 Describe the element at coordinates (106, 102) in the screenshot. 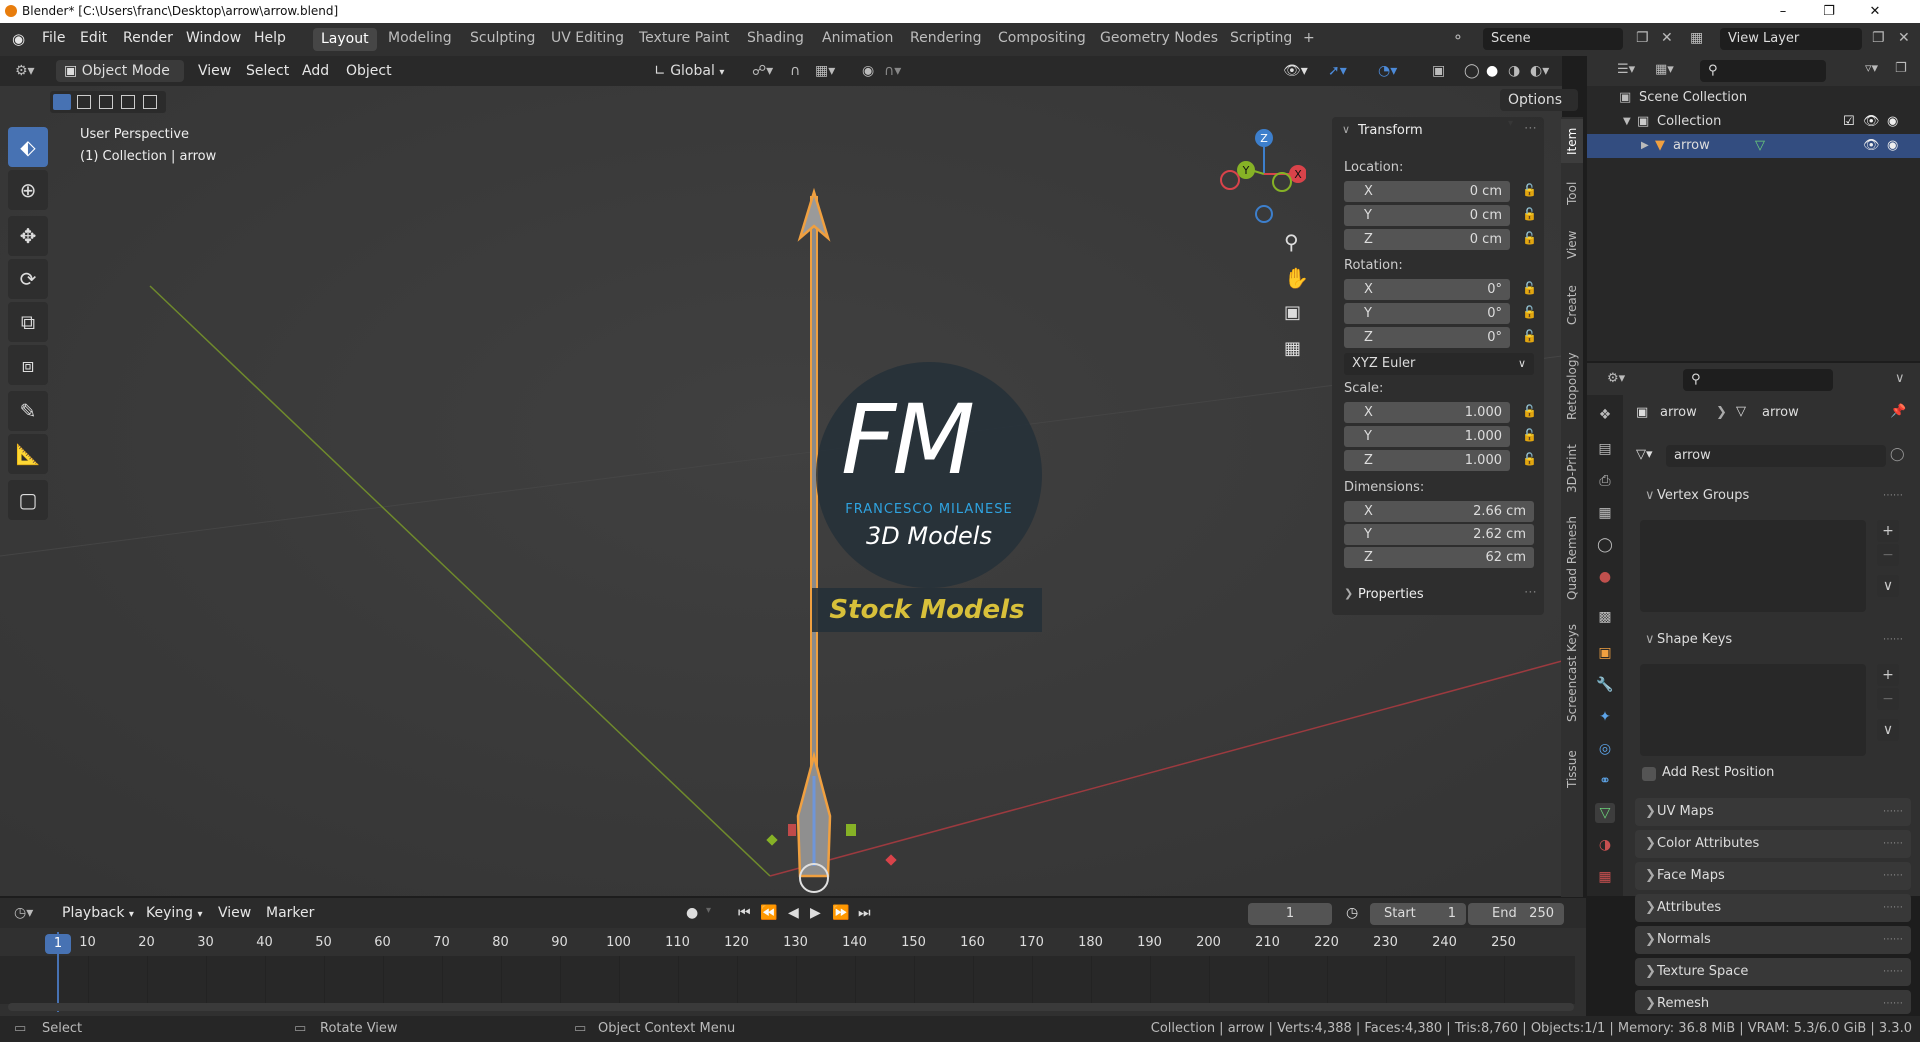

I see `select-subtract-icon` at that location.